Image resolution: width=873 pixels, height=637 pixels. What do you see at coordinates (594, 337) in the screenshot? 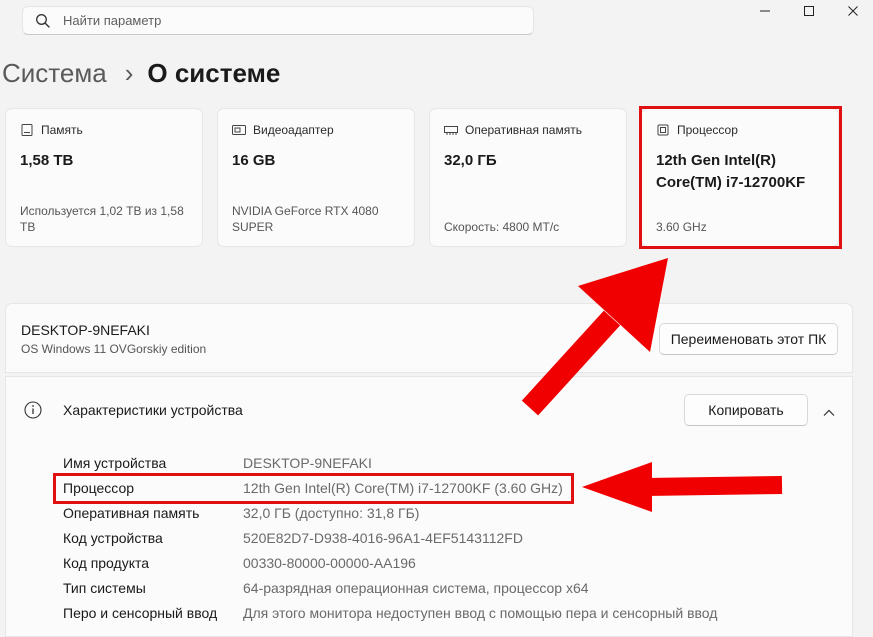
I see `arrow-to-cpu-card` at bounding box center [594, 337].